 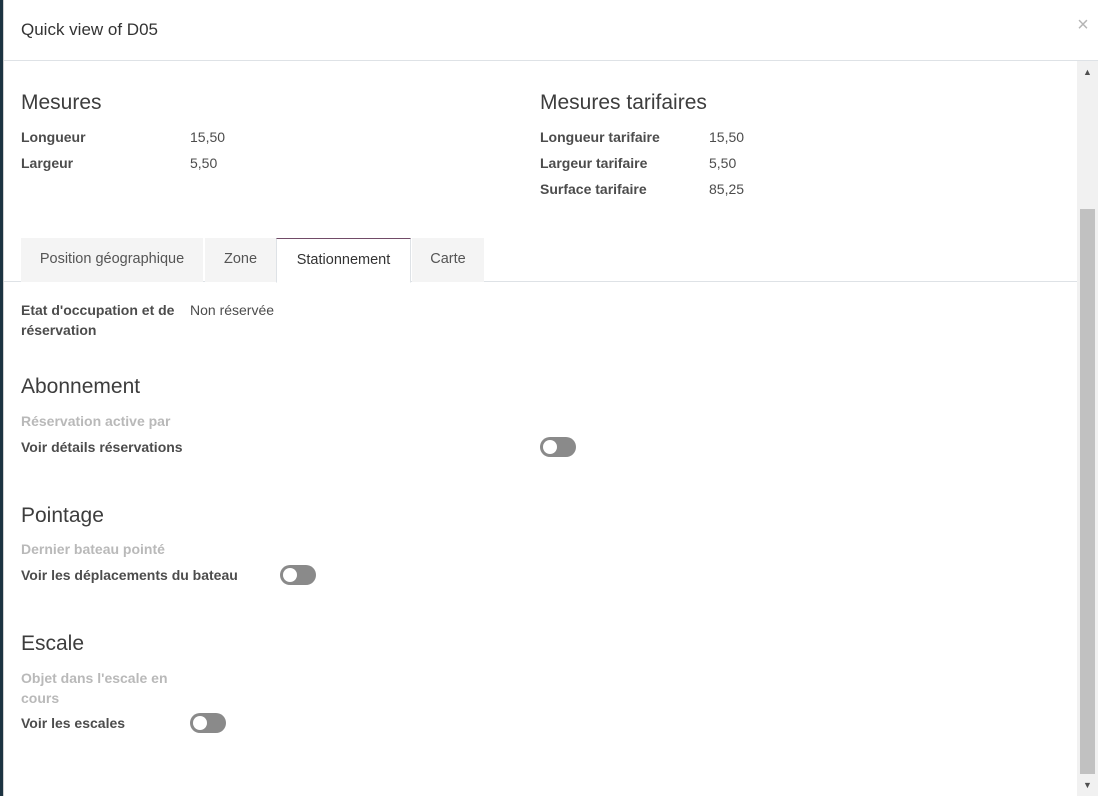 What do you see at coordinates (600, 137) in the screenshot?
I see `longueur-tarifaire-label: Longueur tarifaire` at bounding box center [600, 137].